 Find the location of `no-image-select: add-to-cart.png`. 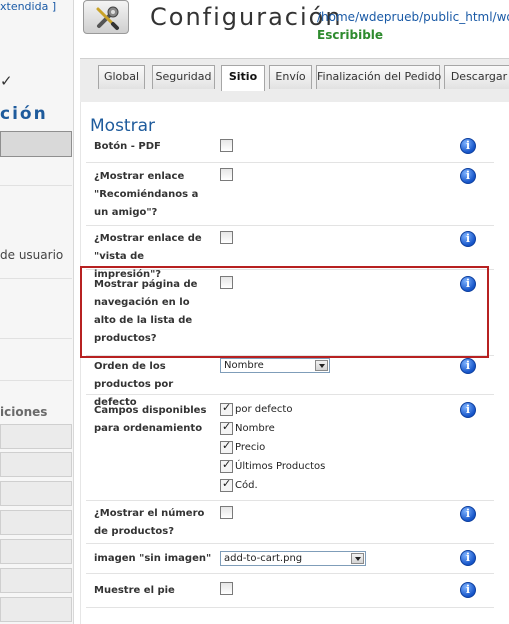

no-image-select: add-to-cart.png is located at coordinates (293, 558).